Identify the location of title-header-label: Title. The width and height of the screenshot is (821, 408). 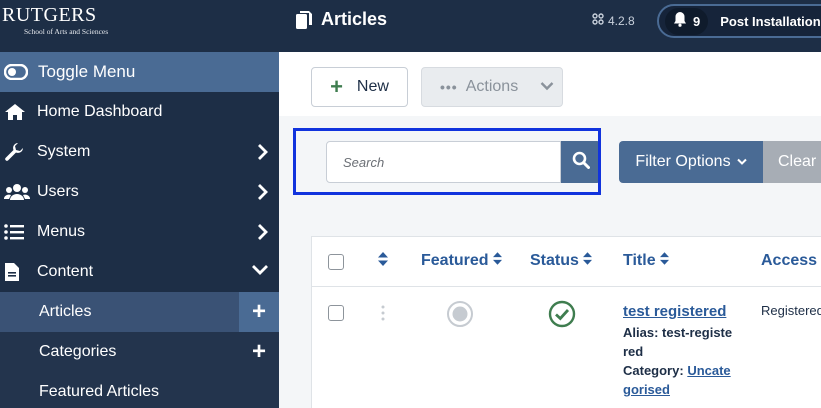
(639, 260).